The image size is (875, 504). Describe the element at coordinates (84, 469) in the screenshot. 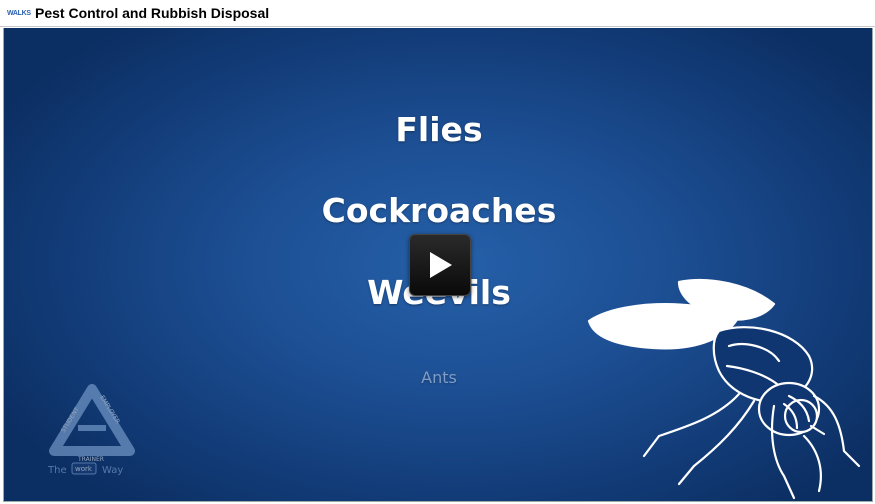

I see `logo-work-text: work` at that location.